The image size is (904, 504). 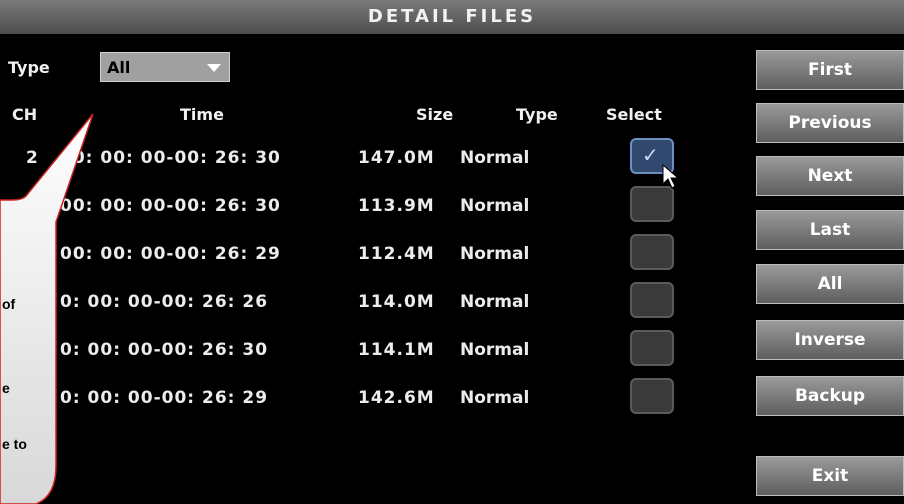 I want to click on callout-text-line: e, so click(x=6, y=388).